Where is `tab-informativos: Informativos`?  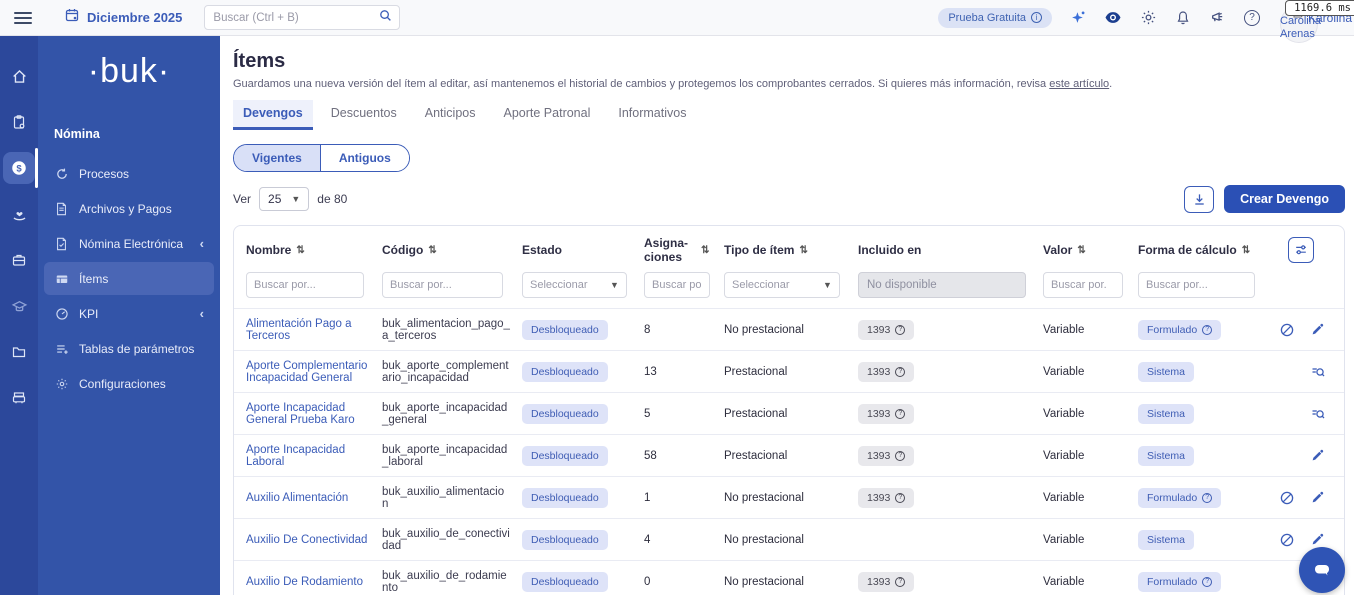 tab-informativos: Informativos is located at coordinates (652, 115).